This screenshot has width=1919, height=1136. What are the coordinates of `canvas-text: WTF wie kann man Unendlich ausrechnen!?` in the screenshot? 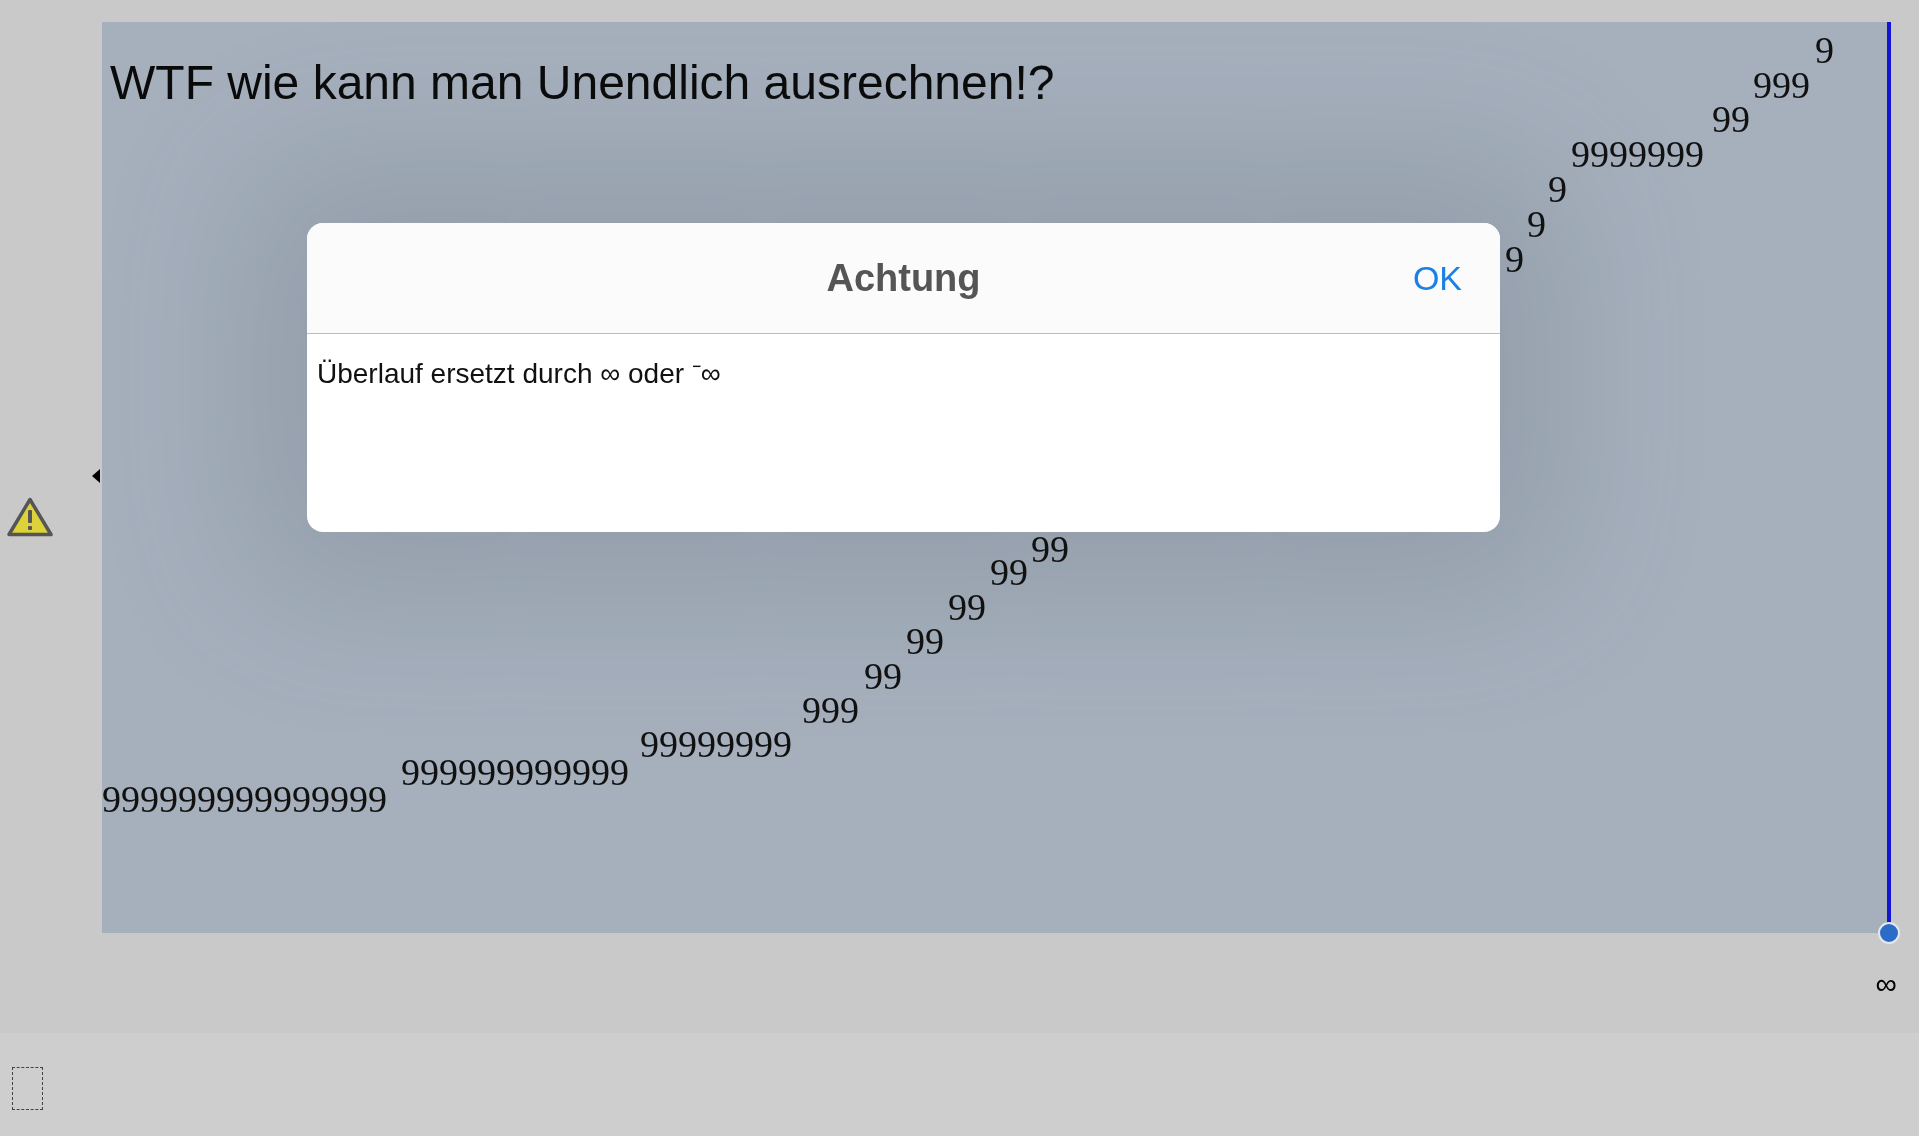 It's located at (582, 82).